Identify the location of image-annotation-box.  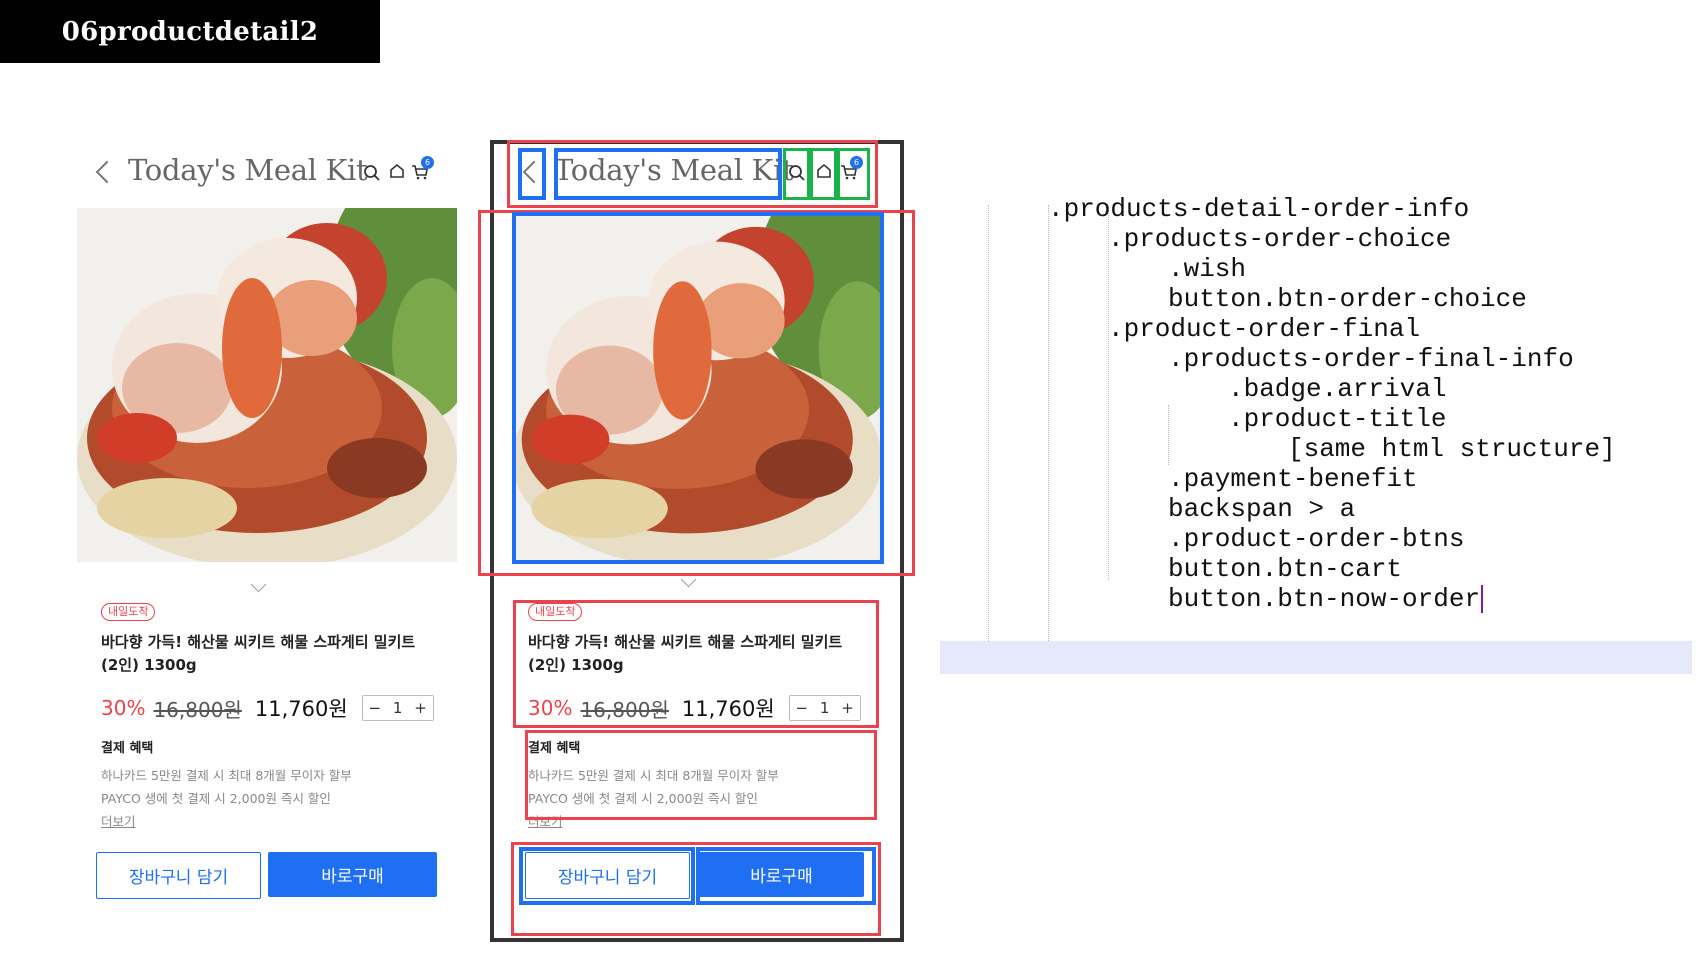
(698, 388).